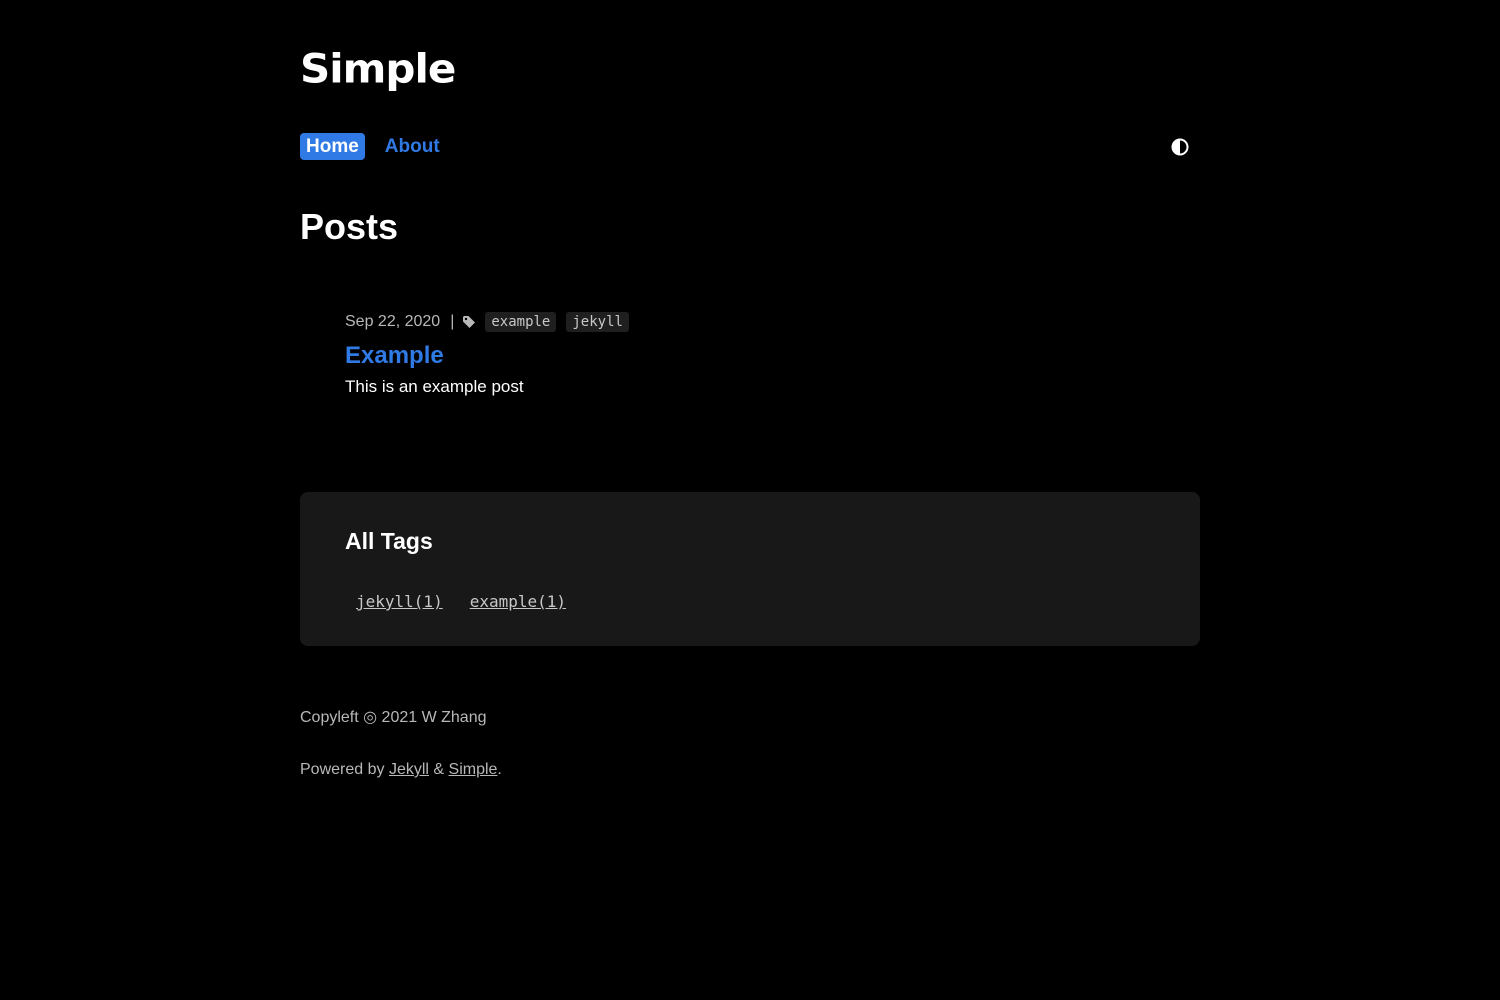 The height and width of the screenshot is (1000, 1500). What do you see at coordinates (469, 322) in the screenshot?
I see `tag-icon` at bounding box center [469, 322].